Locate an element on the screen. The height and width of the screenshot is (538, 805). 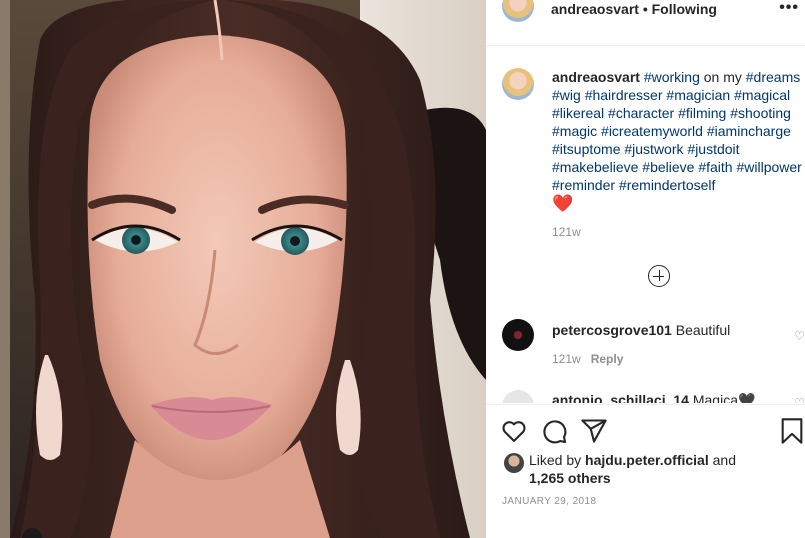
liker-username: hajdu.peter.official is located at coordinates (647, 460).